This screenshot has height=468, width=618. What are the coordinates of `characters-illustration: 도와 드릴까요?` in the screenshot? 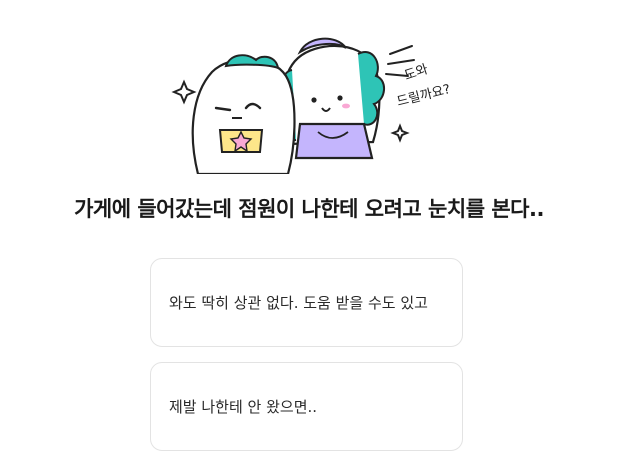 It's located at (311, 106).